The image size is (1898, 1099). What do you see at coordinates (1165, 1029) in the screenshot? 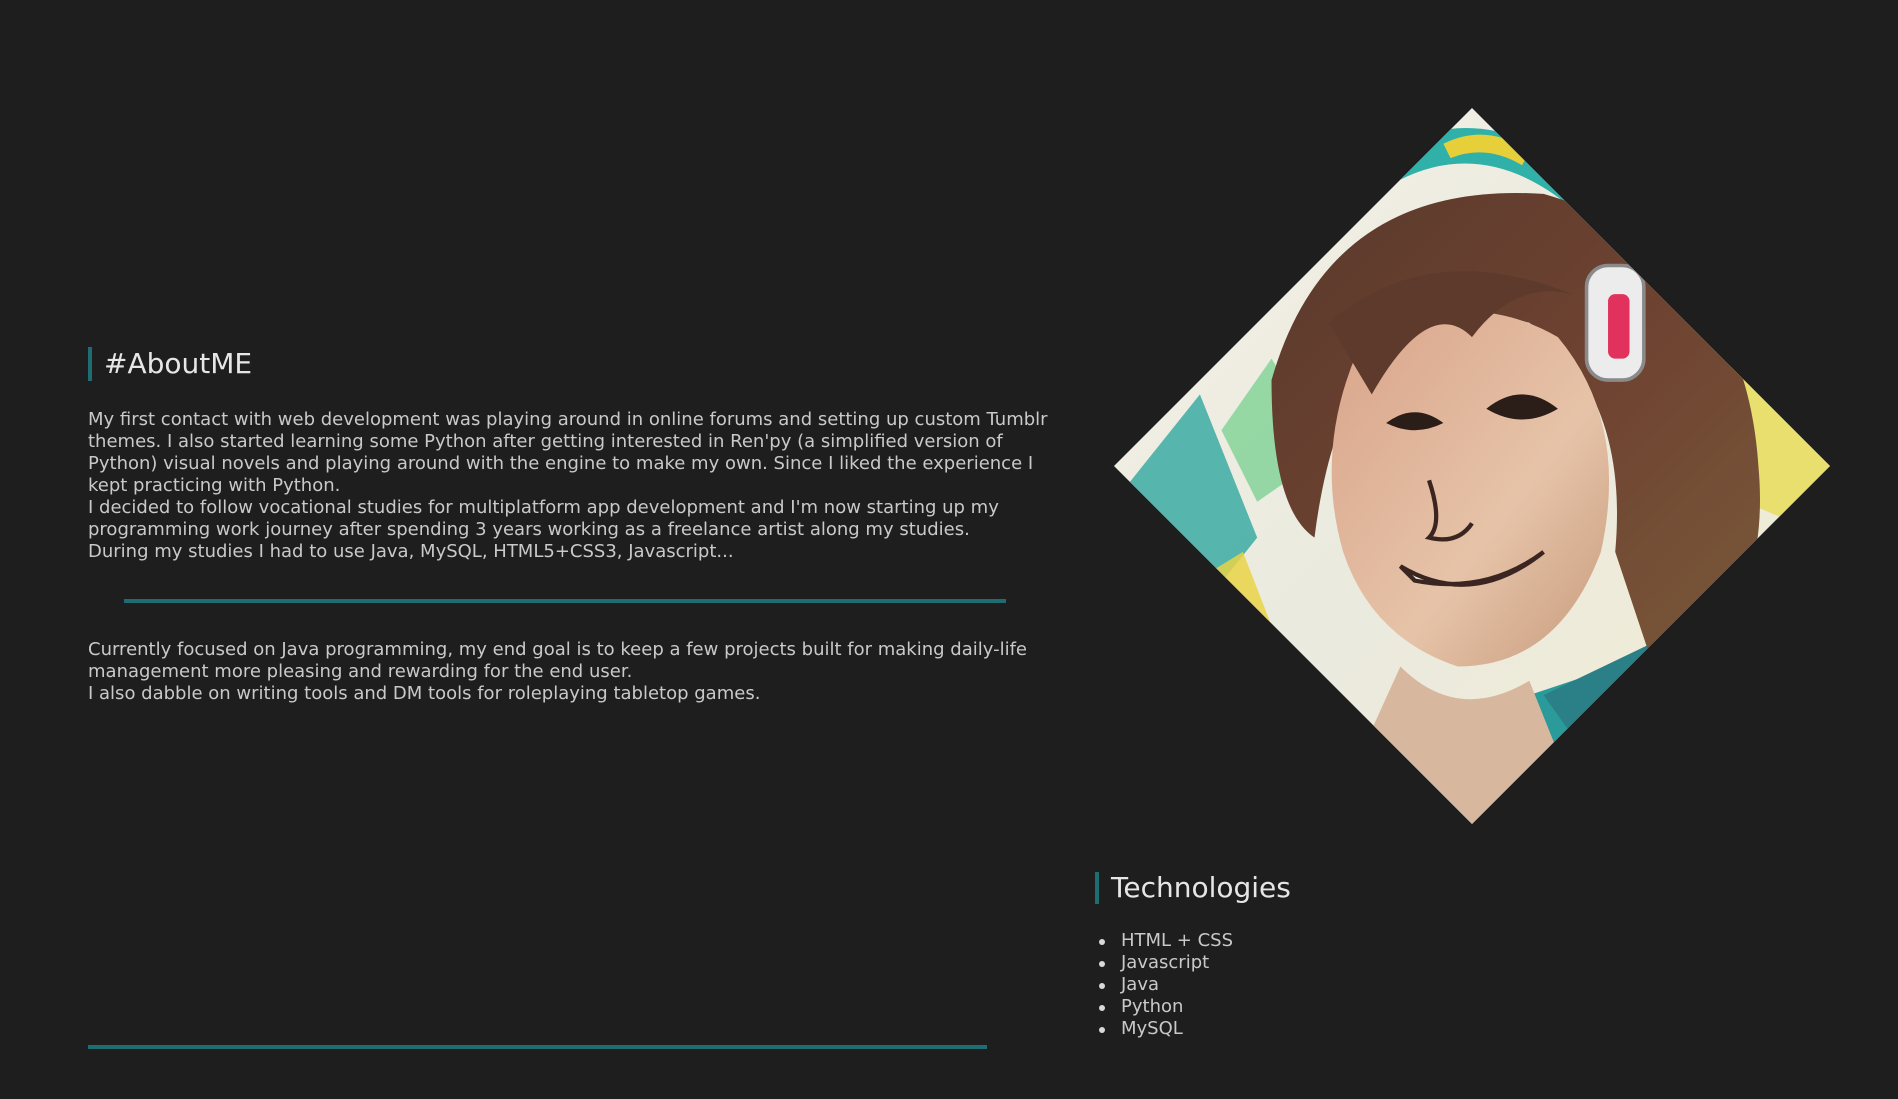
I see `list-item: MySQL` at bounding box center [1165, 1029].